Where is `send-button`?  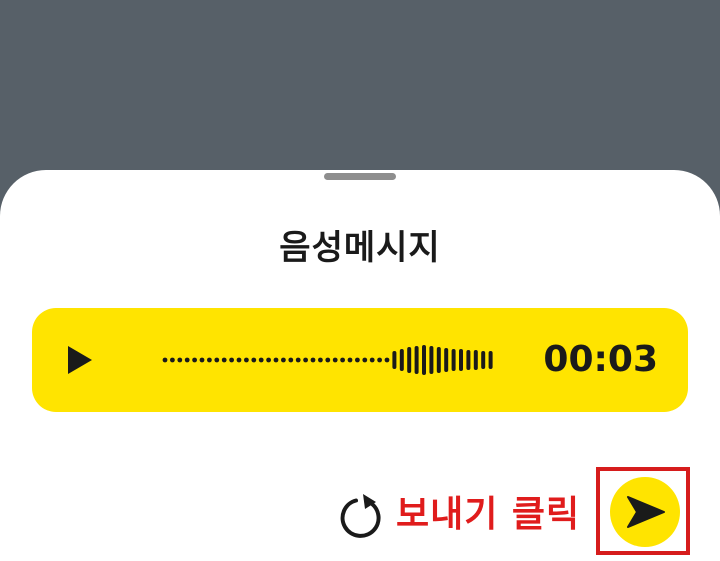
send-button is located at coordinates (645, 512).